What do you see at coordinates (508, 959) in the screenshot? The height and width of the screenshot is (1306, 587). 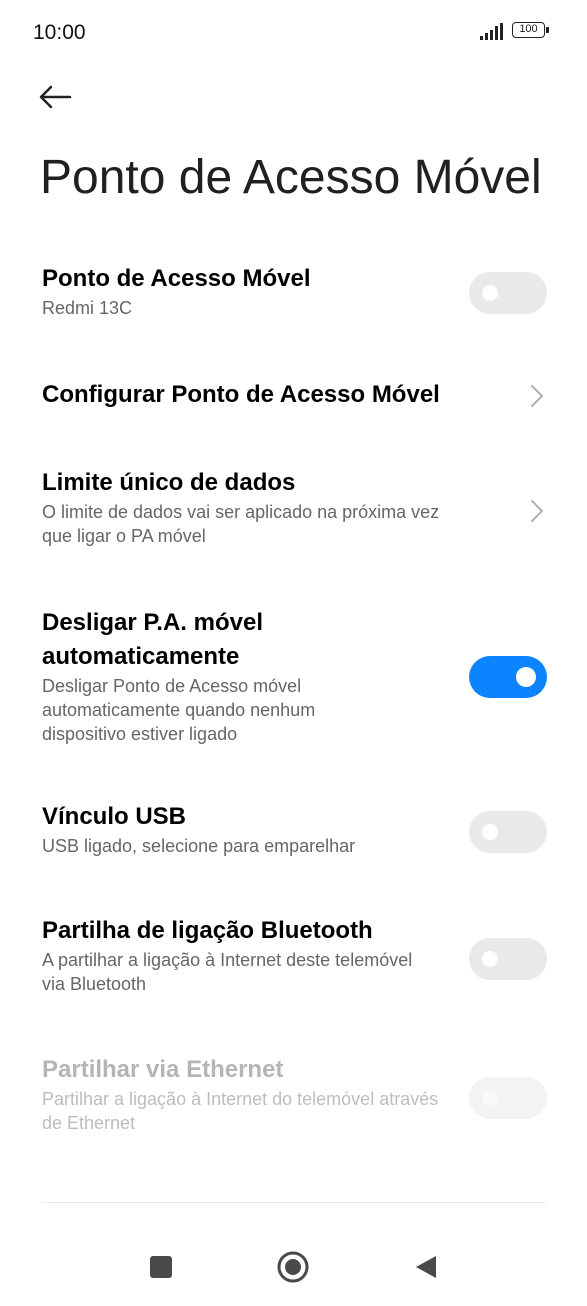 I see `bluetooth-tethering-toggle` at bounding box center [508, 959].